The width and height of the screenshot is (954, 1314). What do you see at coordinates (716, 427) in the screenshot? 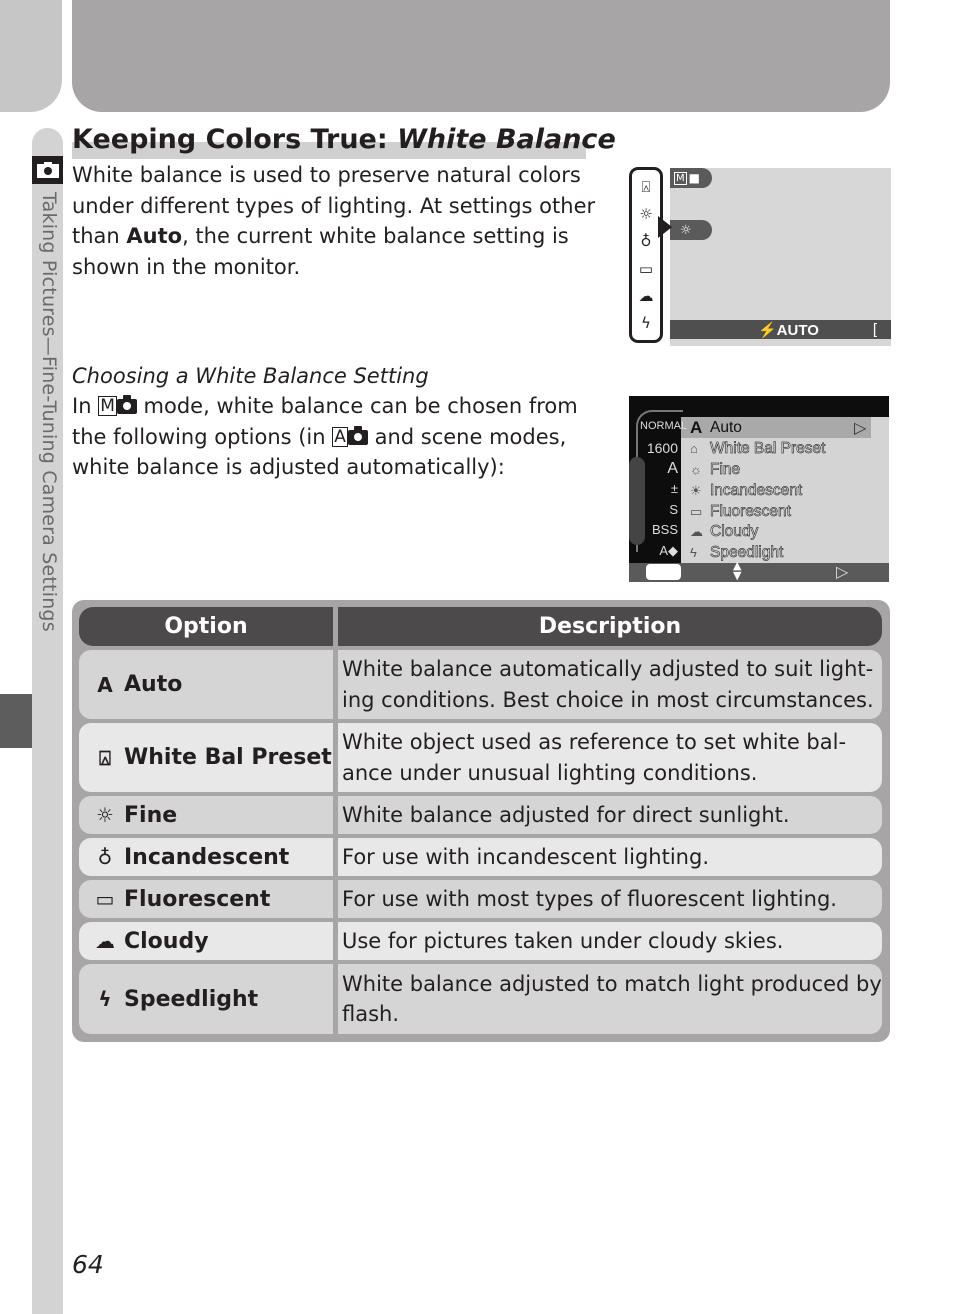
I see `menu-item-auto: A Auto` at bounding box center [716, 427].